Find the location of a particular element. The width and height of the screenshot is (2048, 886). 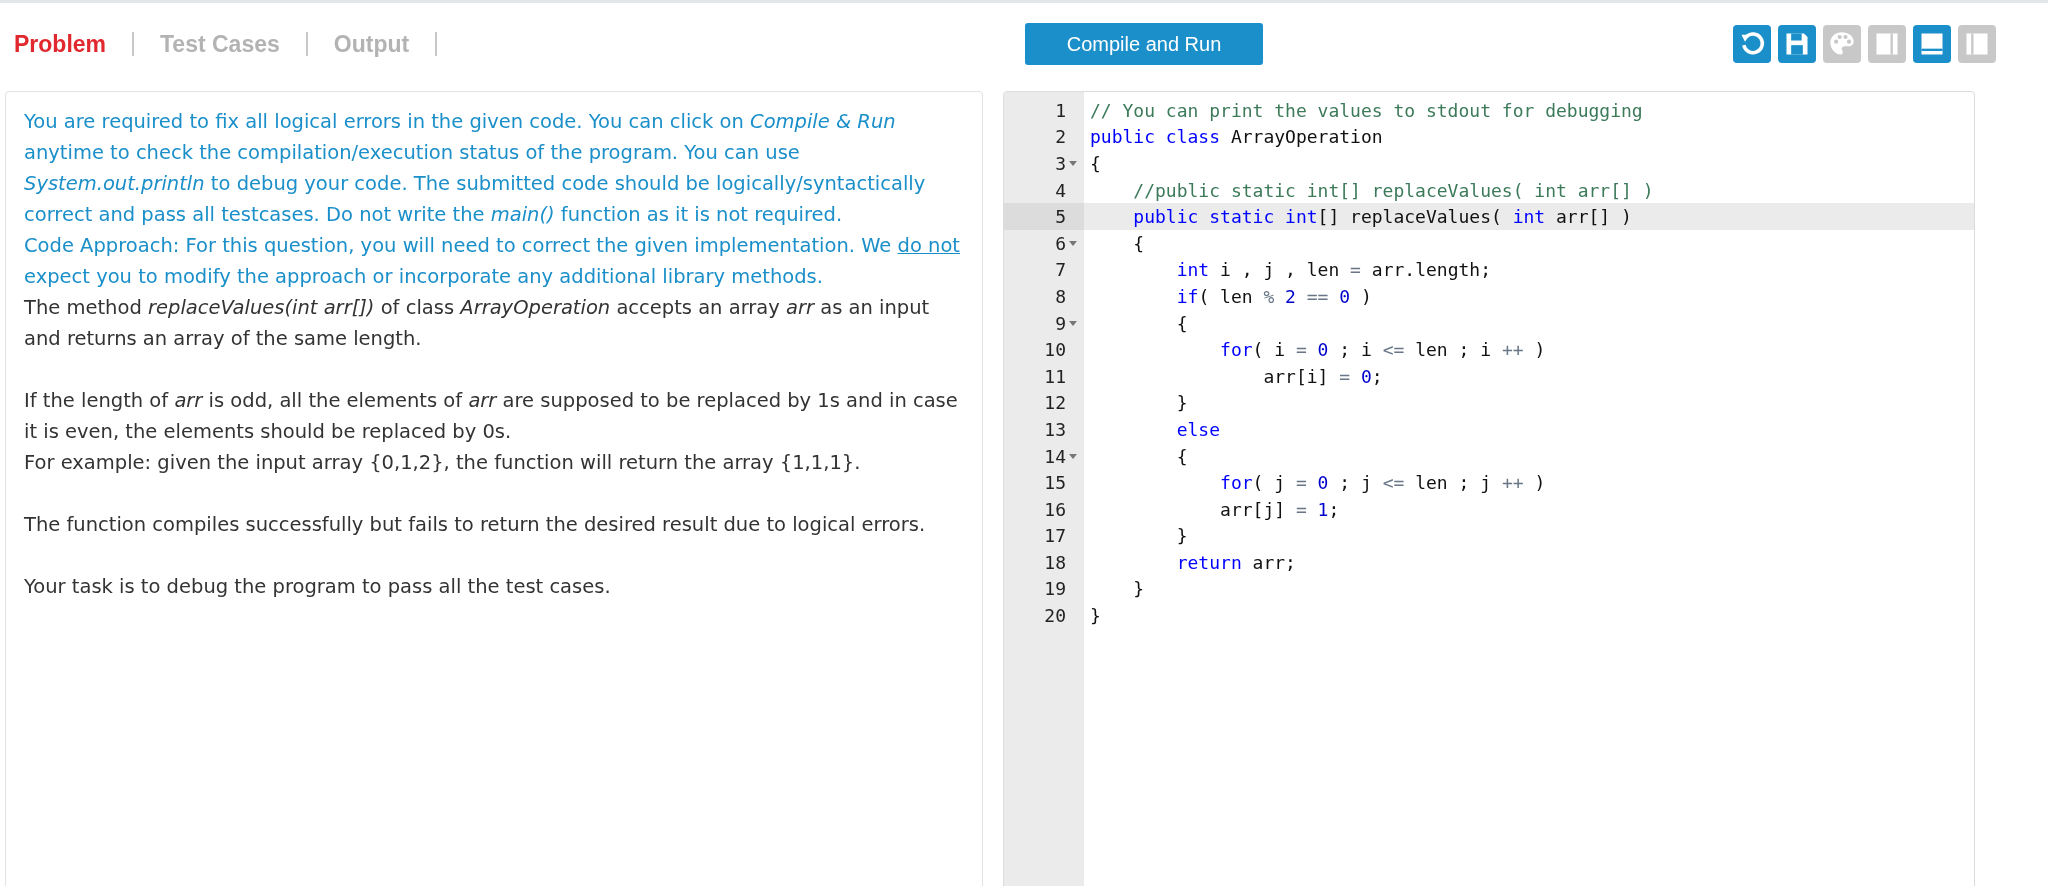

problem-text: Code Approach: For this question, you will need to correct the given implementation. We do not expect you to modify the approach or incorporate any additional library methods. is located at coordinates (492, 261).